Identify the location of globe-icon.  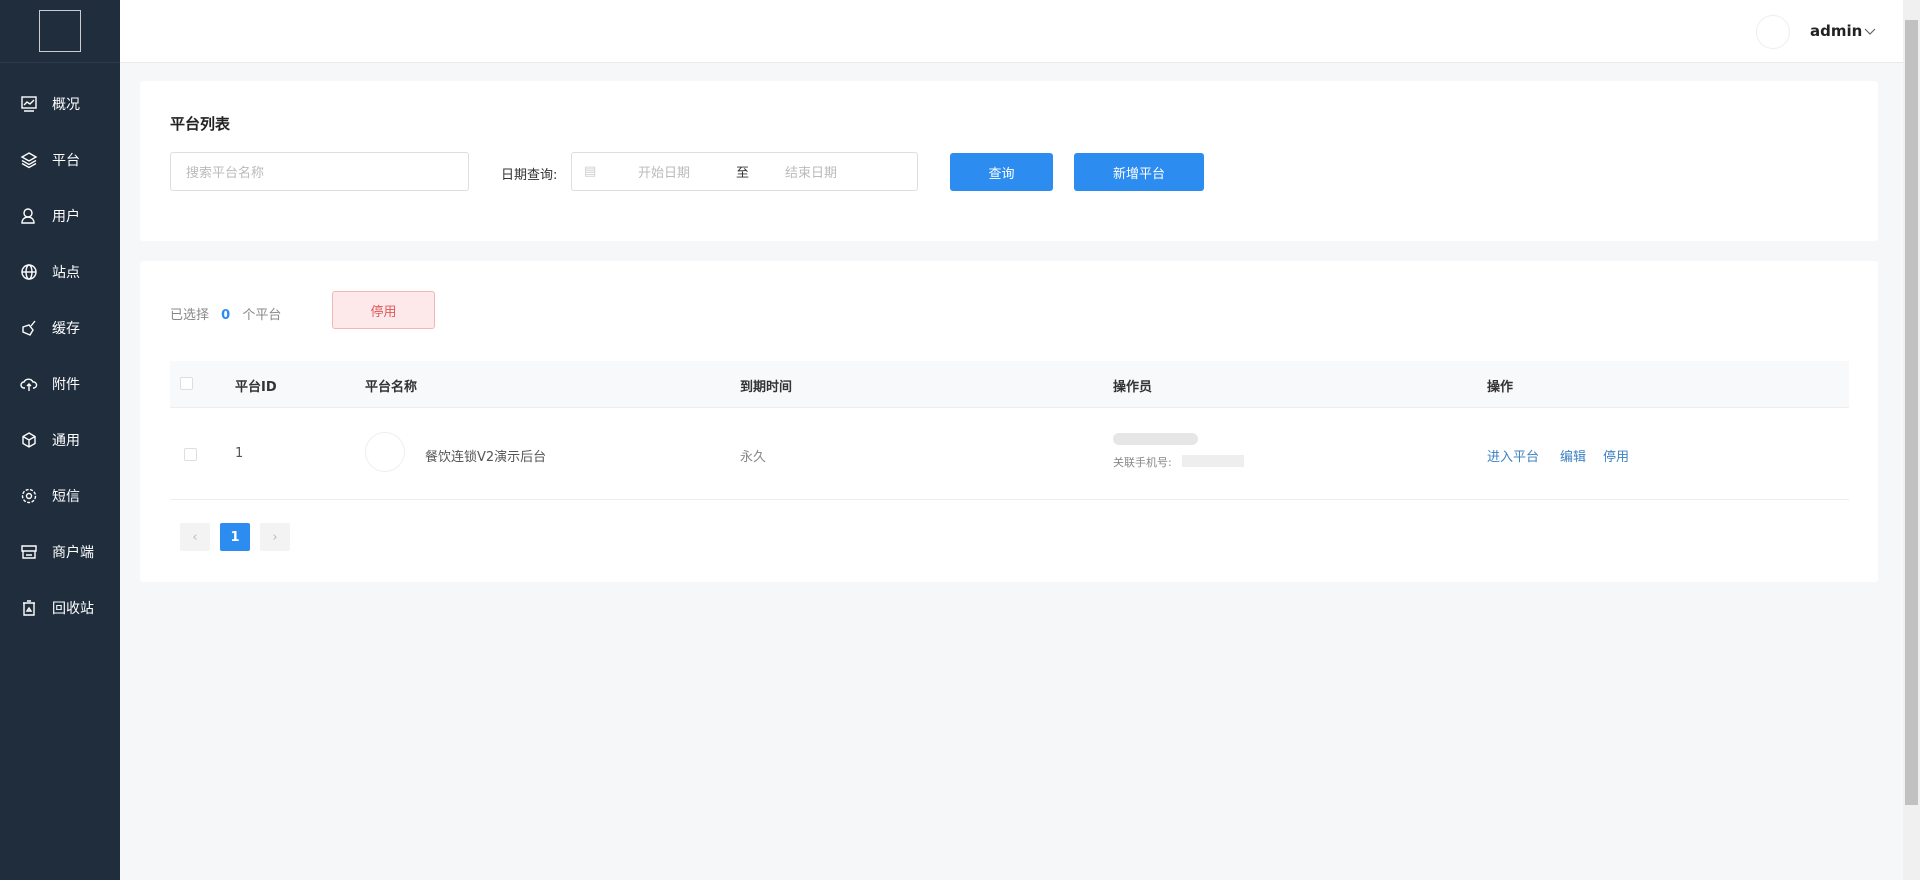
(29, 272).